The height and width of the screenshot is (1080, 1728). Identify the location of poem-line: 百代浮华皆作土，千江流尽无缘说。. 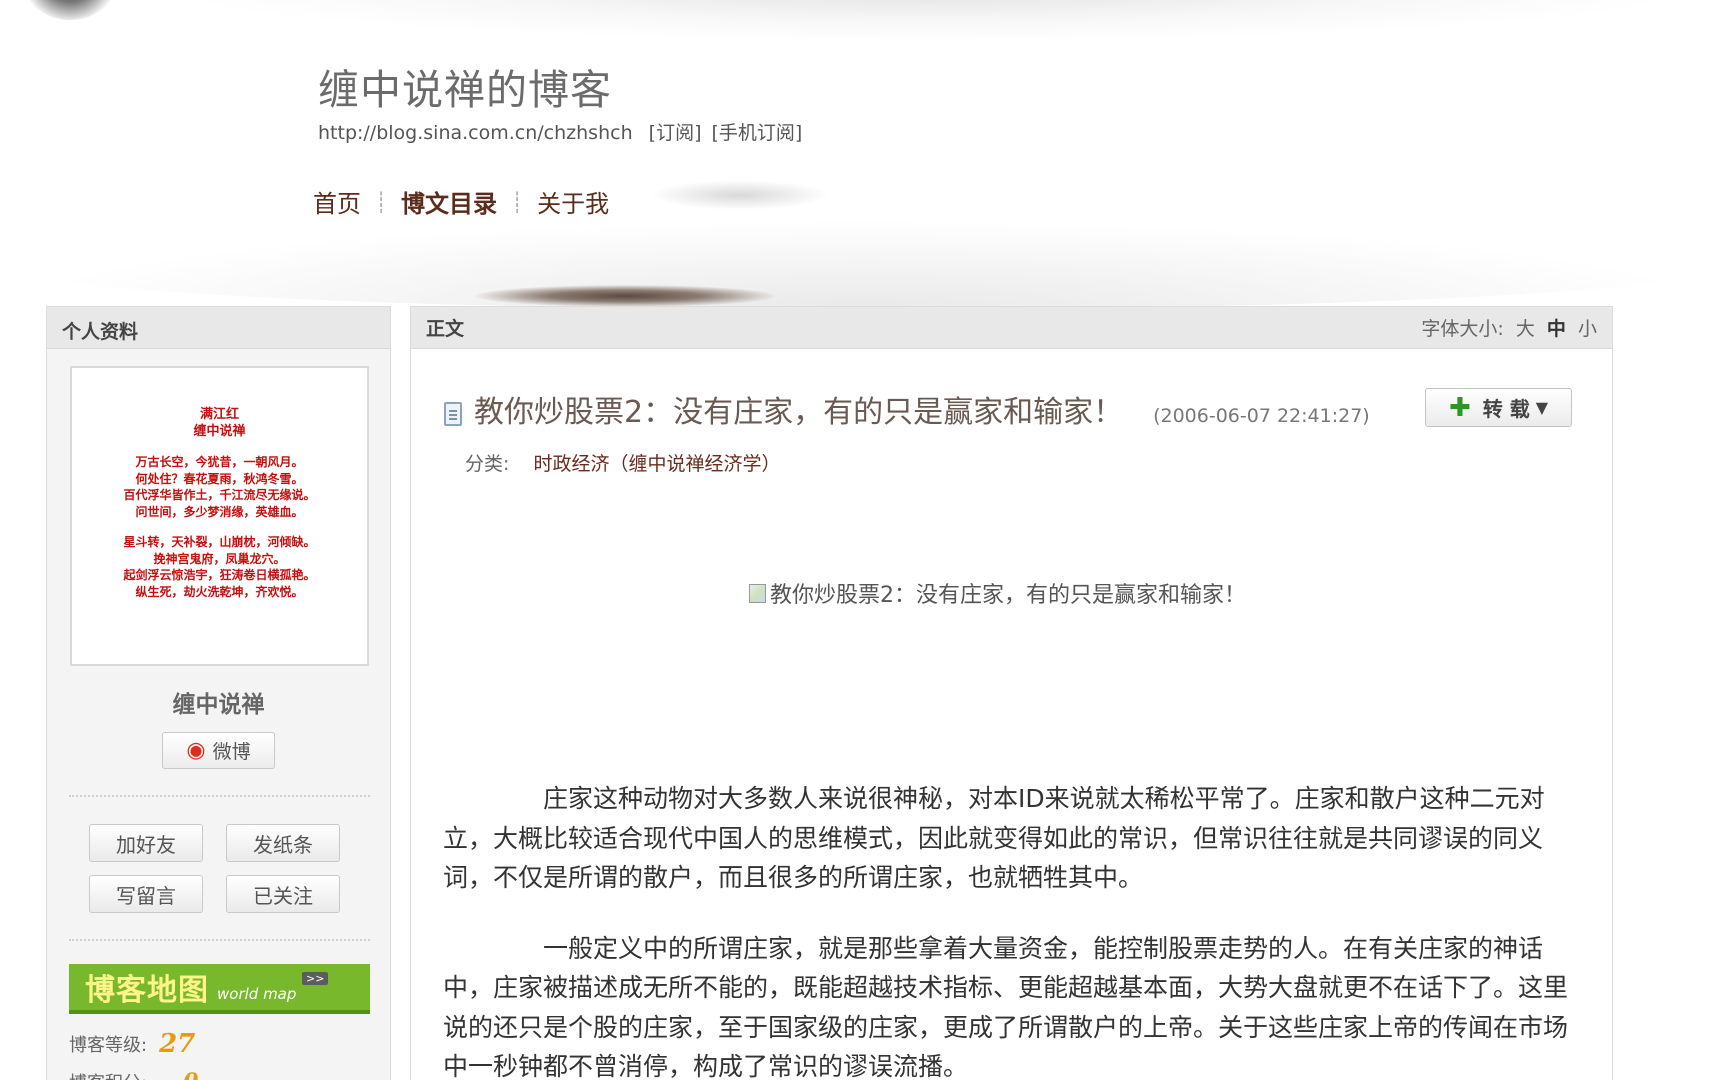
(219, 495).